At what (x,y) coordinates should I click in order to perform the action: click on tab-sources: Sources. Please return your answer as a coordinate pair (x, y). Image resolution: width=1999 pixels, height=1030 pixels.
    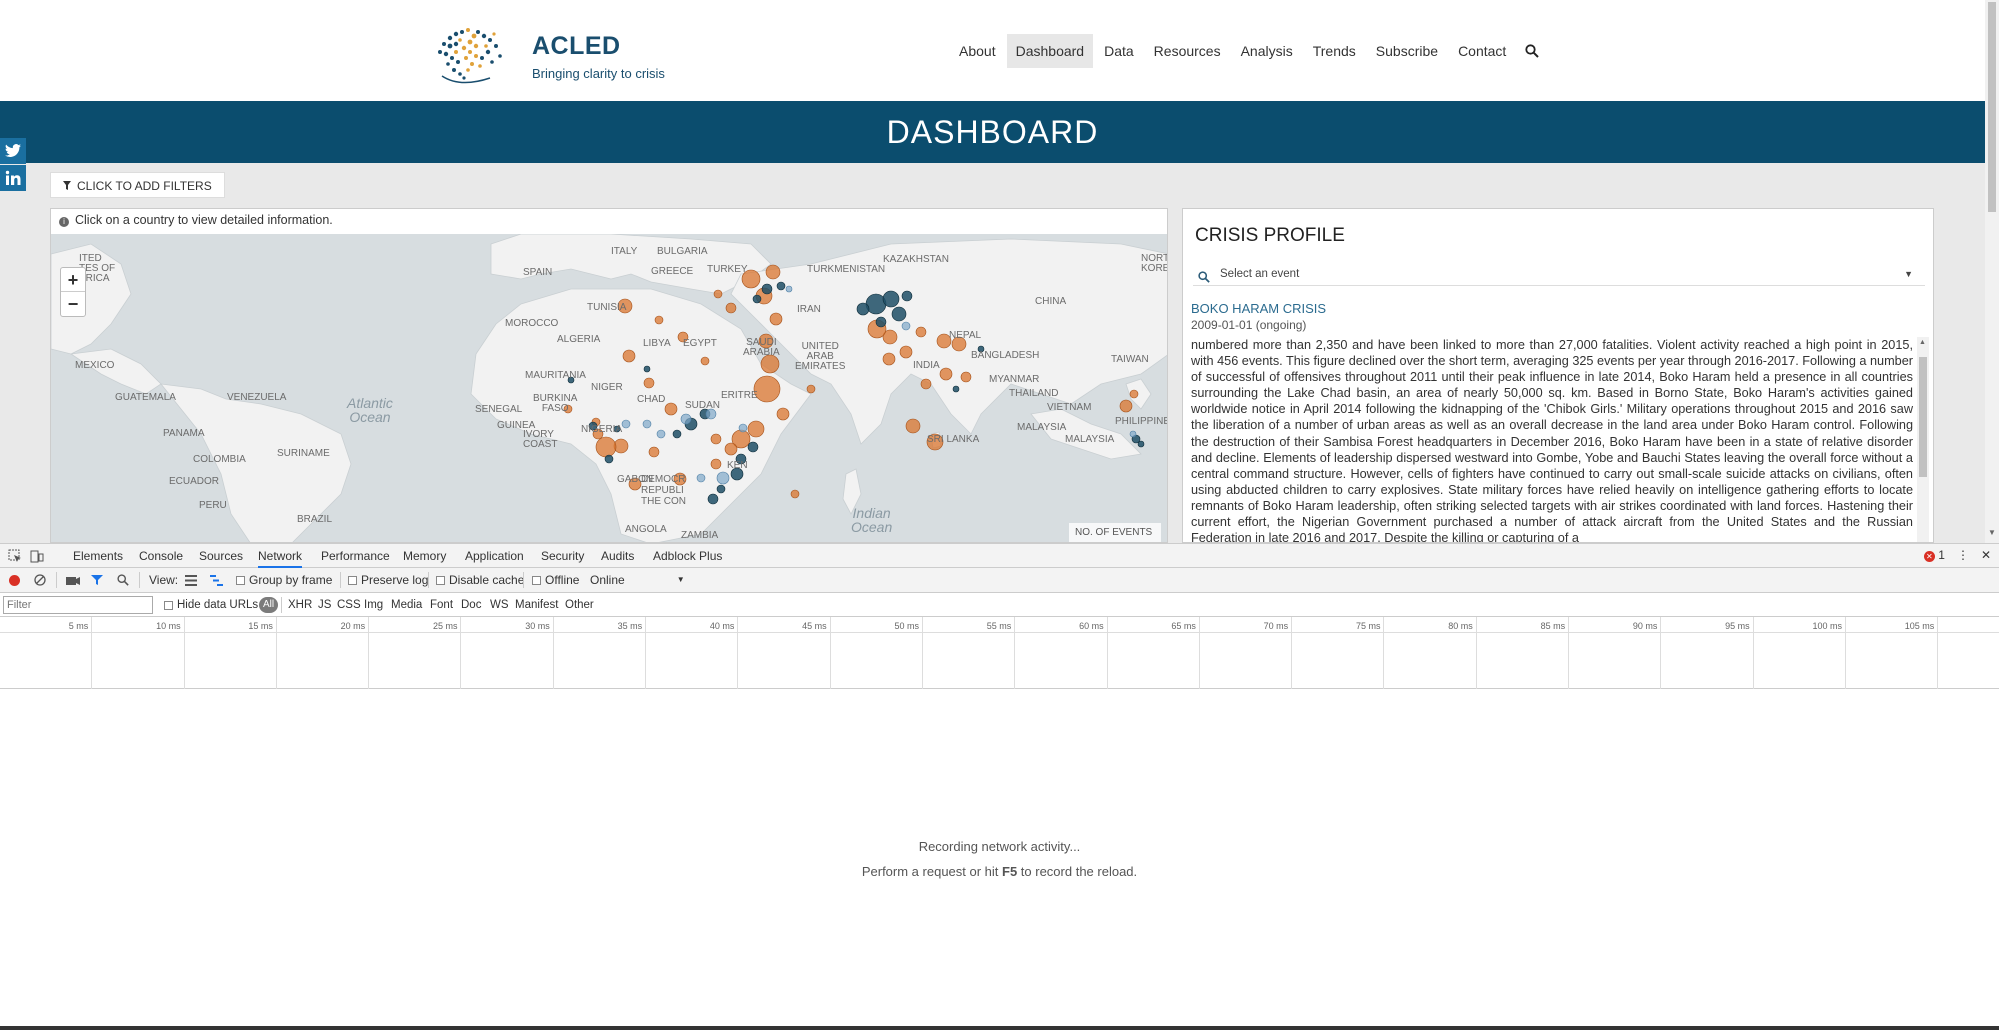
    Looking at the image, I should click on (221, 556).